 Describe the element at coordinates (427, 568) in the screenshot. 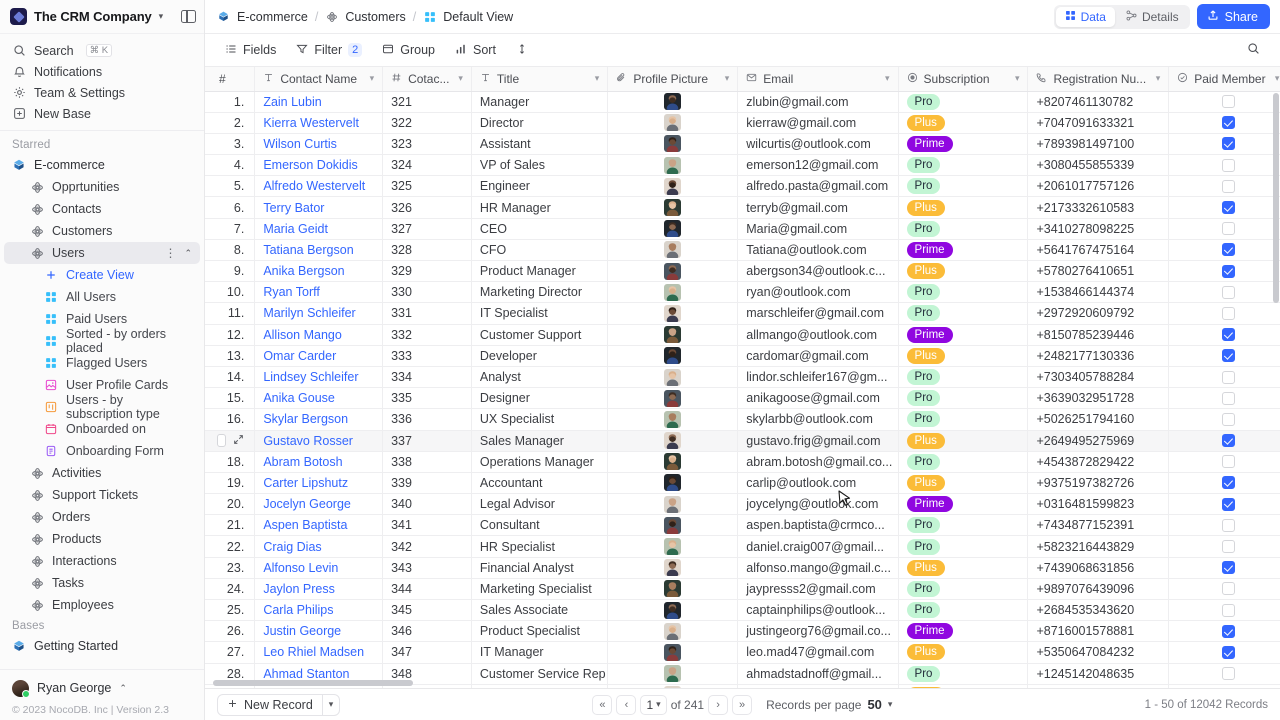

I see `cell-contact-number: 343` at that location.